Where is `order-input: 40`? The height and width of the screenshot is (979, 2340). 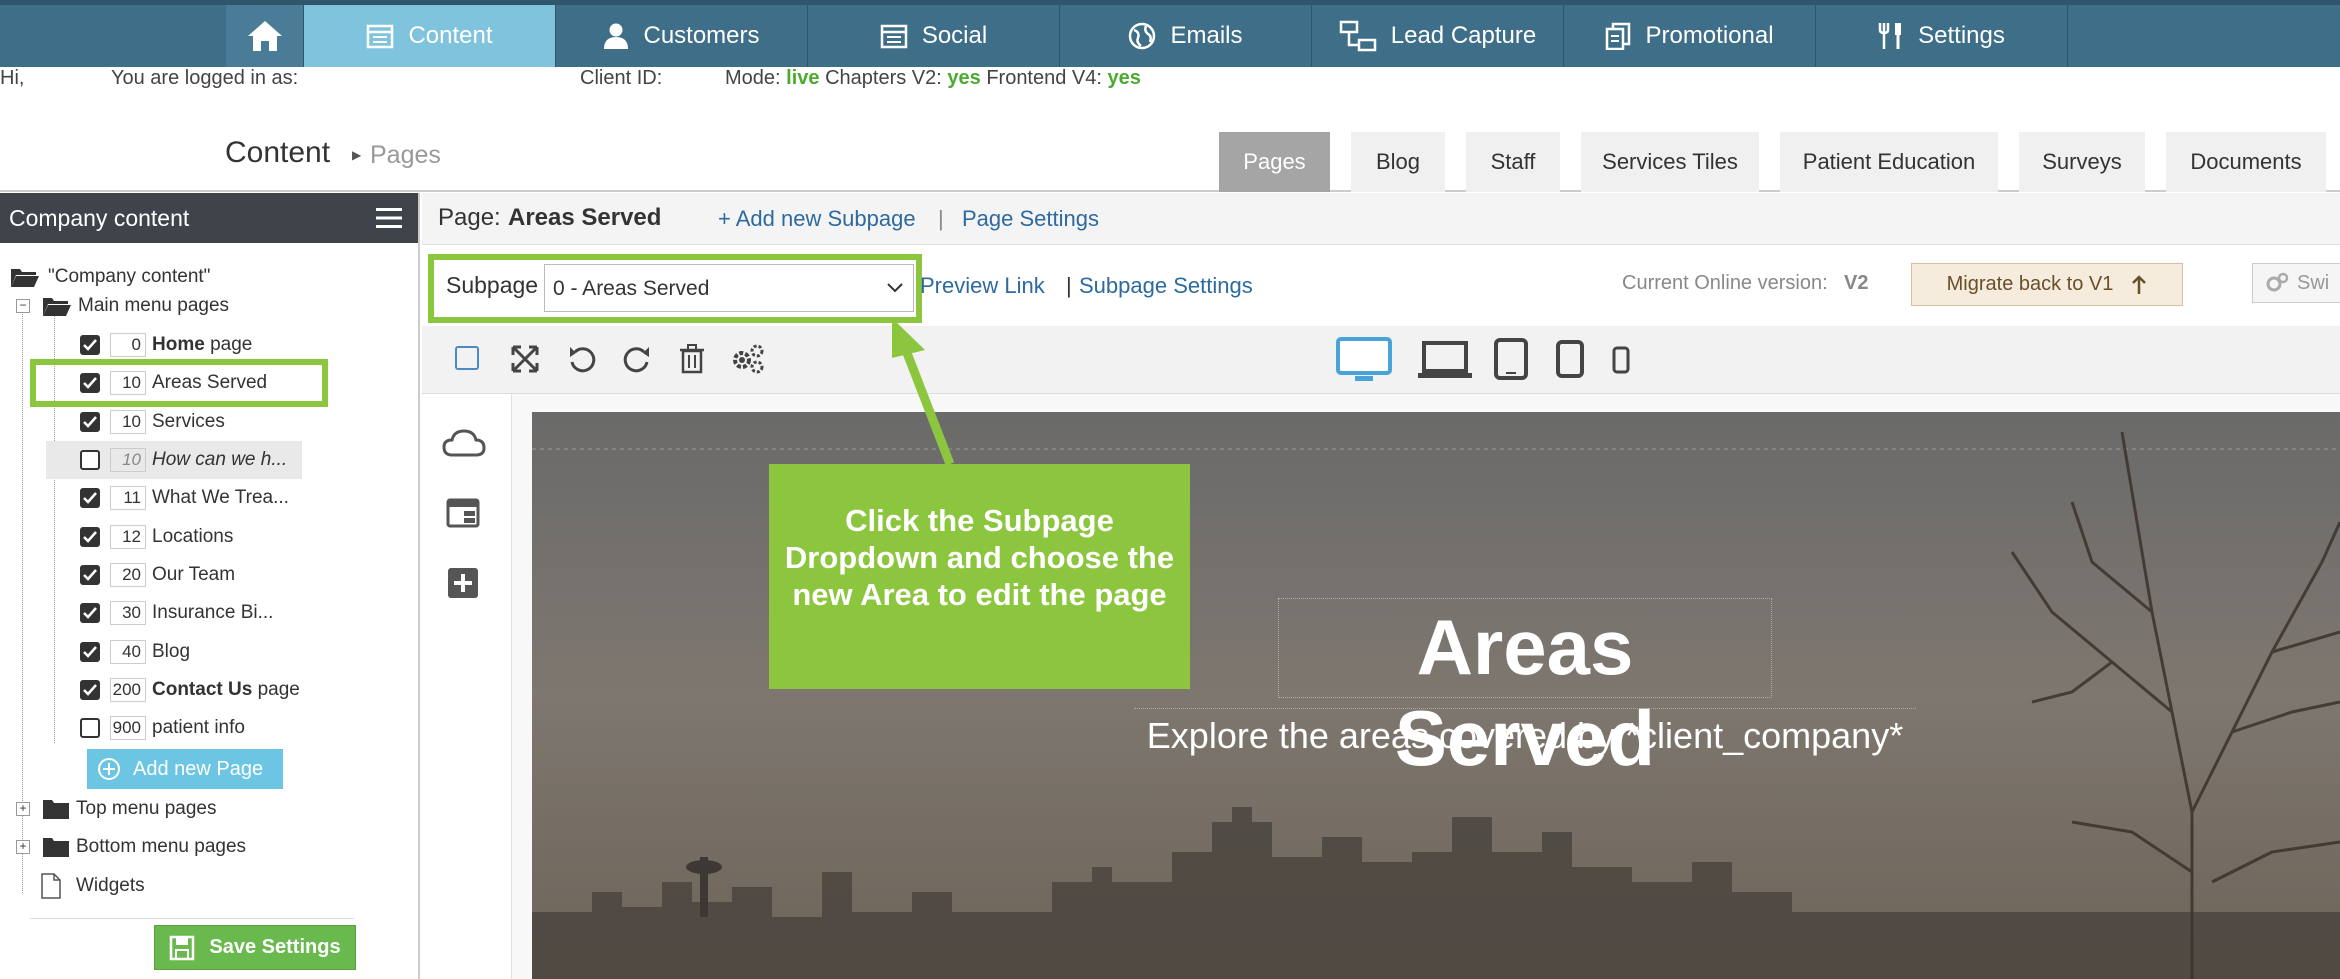 order-input: 40 is located at coordinates (128, 652).